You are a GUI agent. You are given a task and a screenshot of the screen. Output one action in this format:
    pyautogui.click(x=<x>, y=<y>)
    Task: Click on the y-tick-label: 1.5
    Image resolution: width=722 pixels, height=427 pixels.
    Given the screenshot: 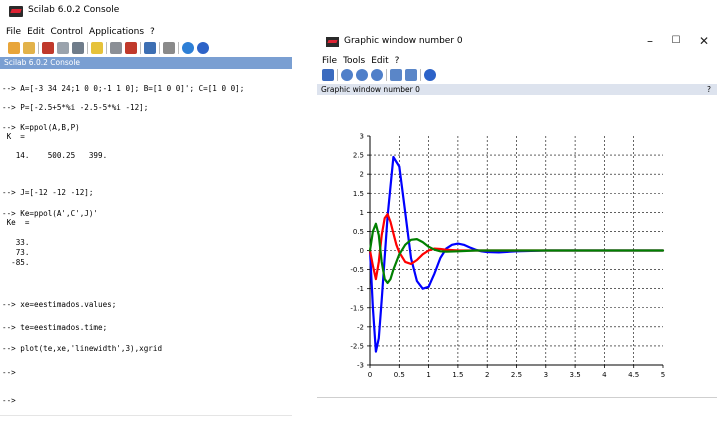 What is the action you would take?
    pyautogui.click(x=358, y=194)
    